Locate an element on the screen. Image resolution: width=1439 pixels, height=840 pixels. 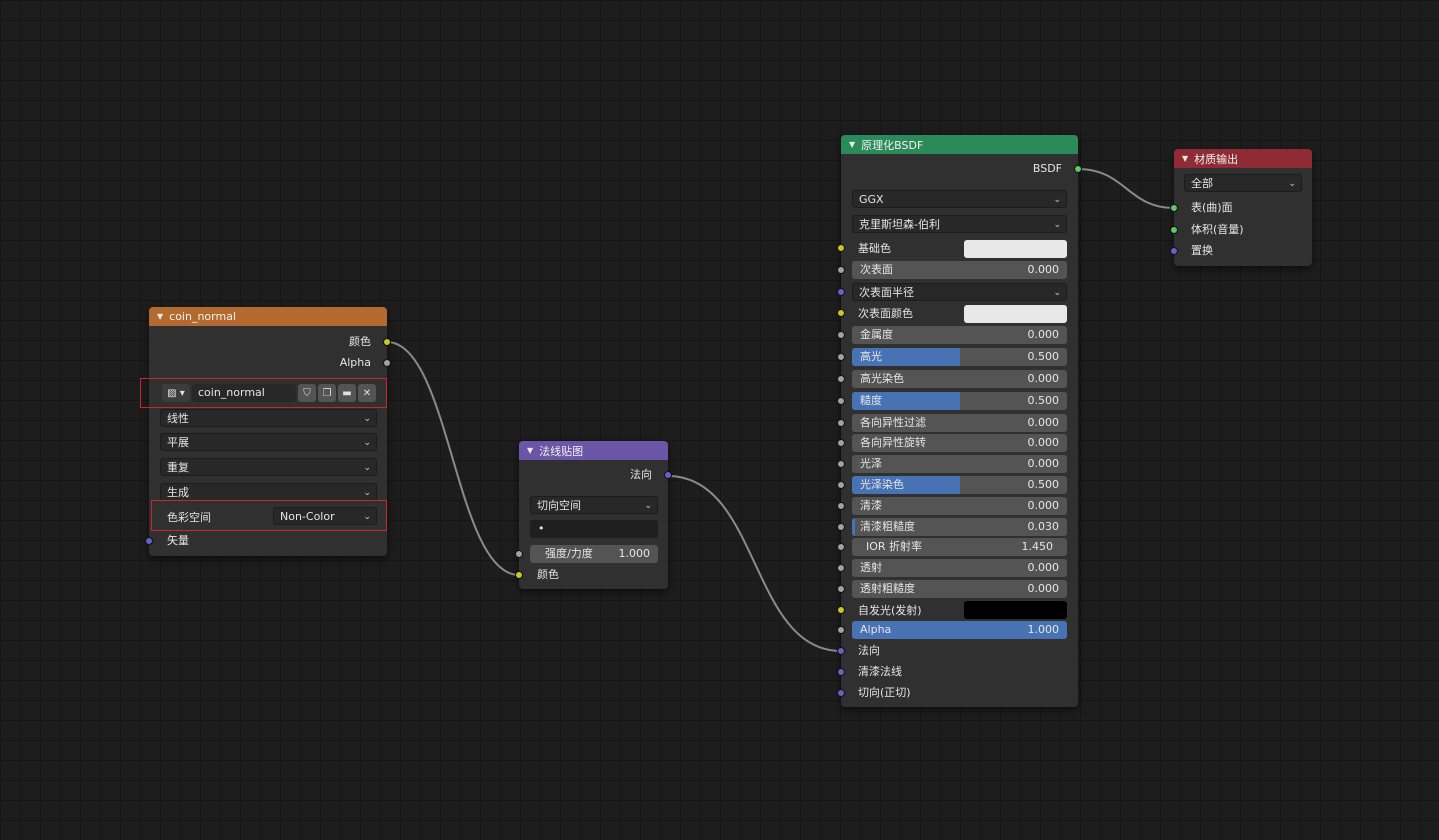
alpha-field: Alpha 1.000 is located at coordinates (959, 630).